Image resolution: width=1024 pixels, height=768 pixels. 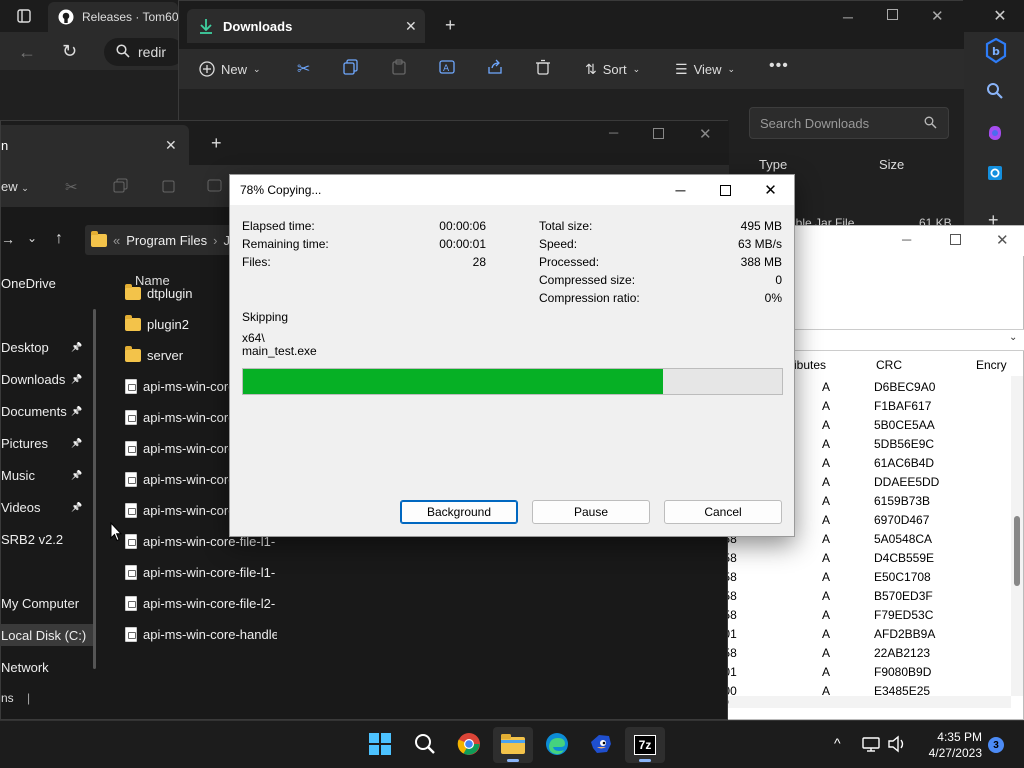 What do you see at coordinates (48, 539) in the screenshot?
I see `nav-item: SRB2 v2.2` at bounding box center [48, 539].